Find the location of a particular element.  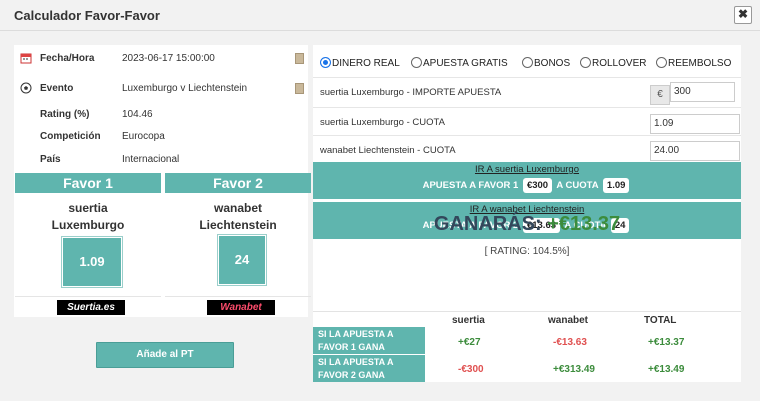

cuota-1-input: 1.09 is located at coordinates (695, 124).